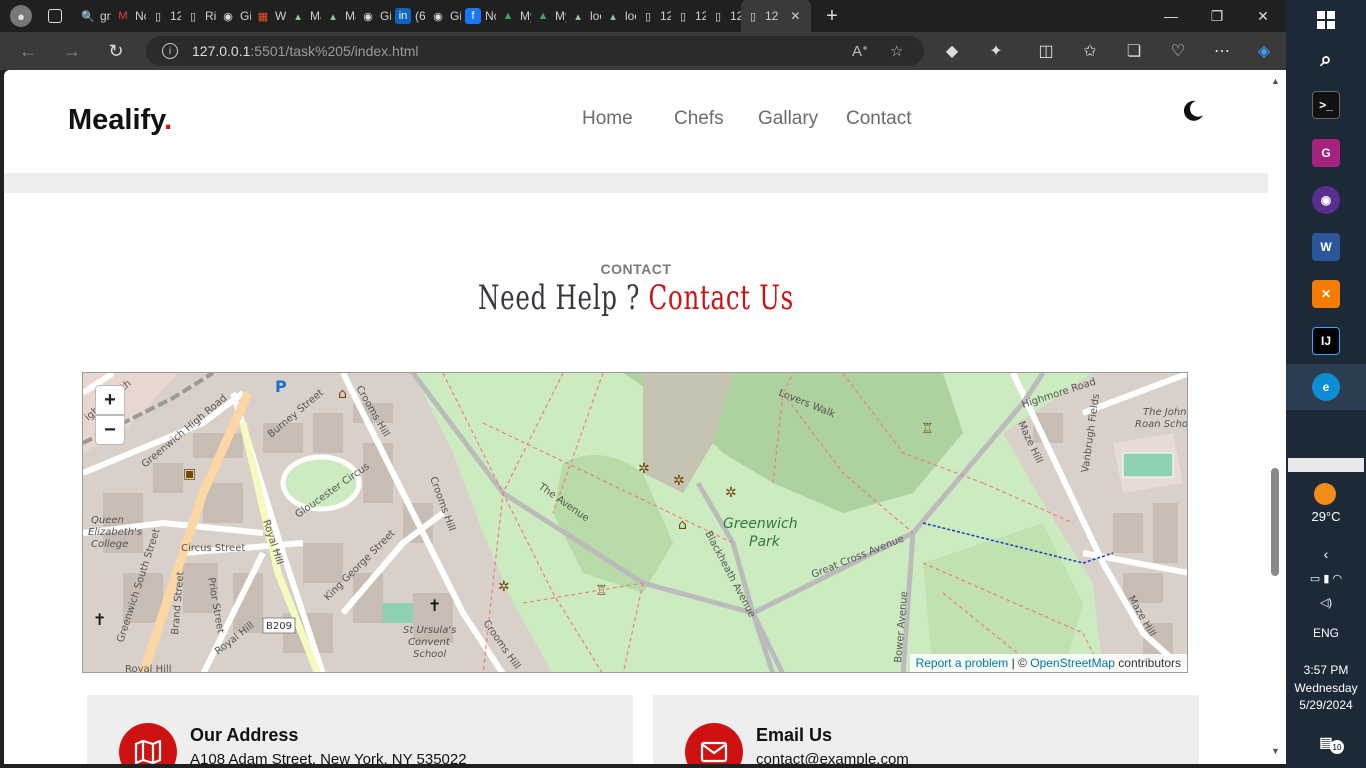 The width and height of the screenshot is (1366, 768). What do you see at coordinates (721, 298) in the screenshot?
I see `contact-title-accent: Contact Us` at bounding box center [721, 298].